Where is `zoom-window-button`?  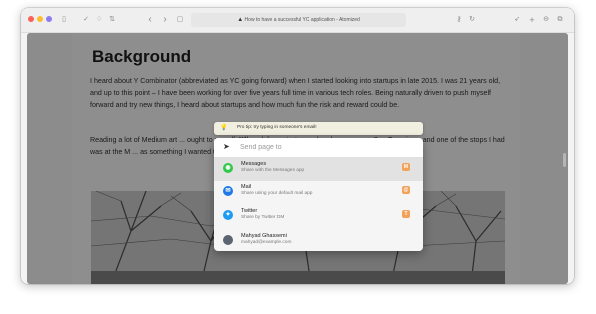 zoom-window-button is located at coordinates (49, 19).